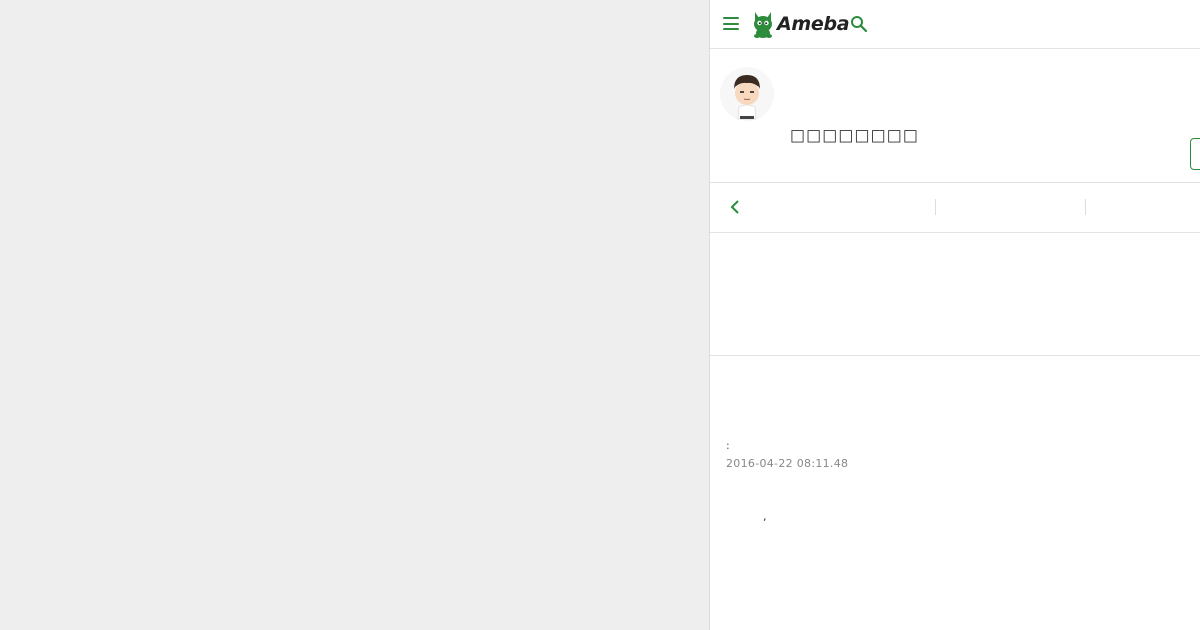 The width and height of the screenshot is (1200, 630). What do you see at coordinates (955, 24) in the screenshot?
I see `top-header: Ameba` at bounding box center [955, 24].